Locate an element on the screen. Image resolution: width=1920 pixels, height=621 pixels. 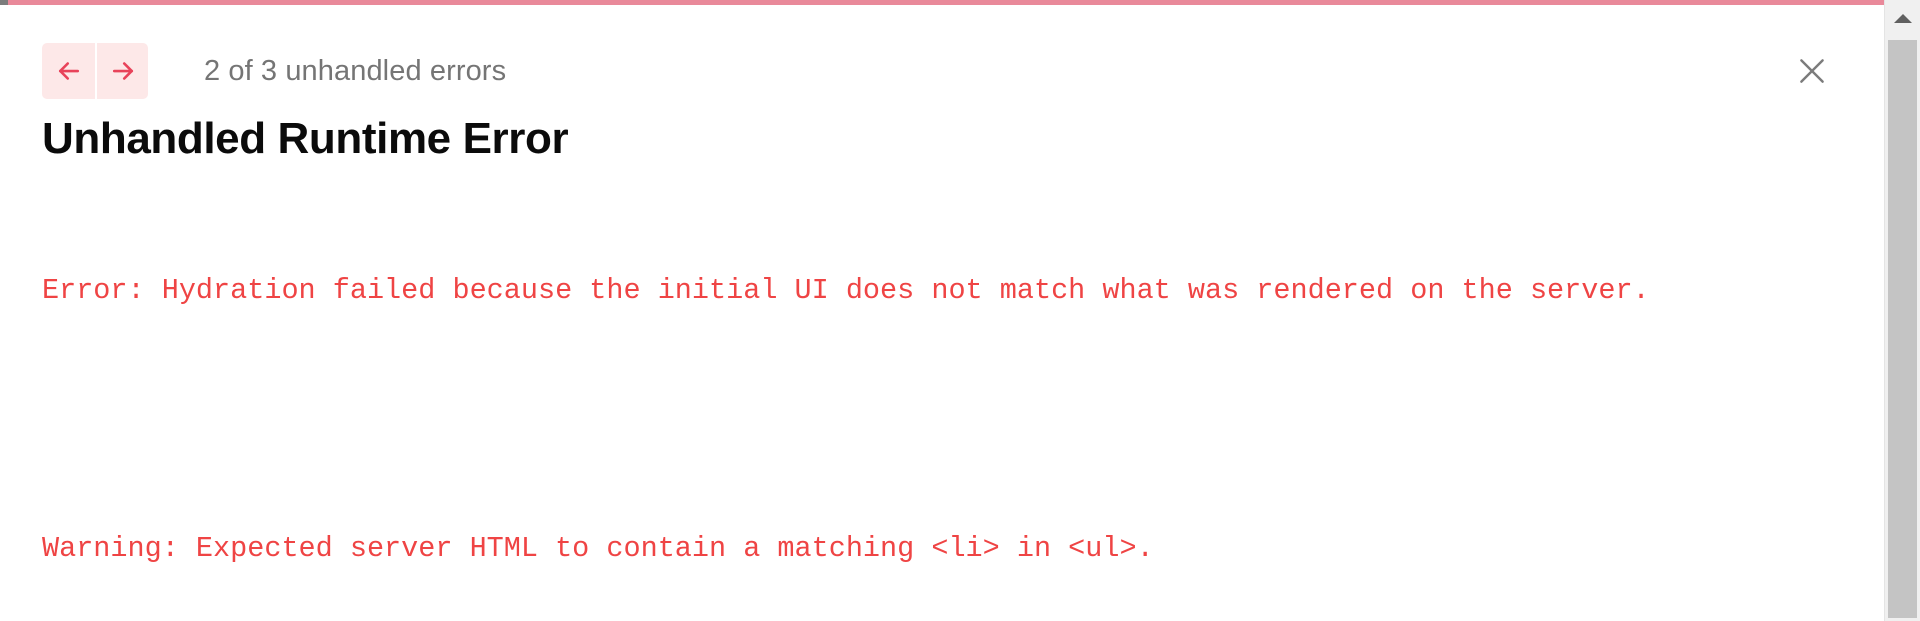
close-icon is located at coordinates (1812, 71).